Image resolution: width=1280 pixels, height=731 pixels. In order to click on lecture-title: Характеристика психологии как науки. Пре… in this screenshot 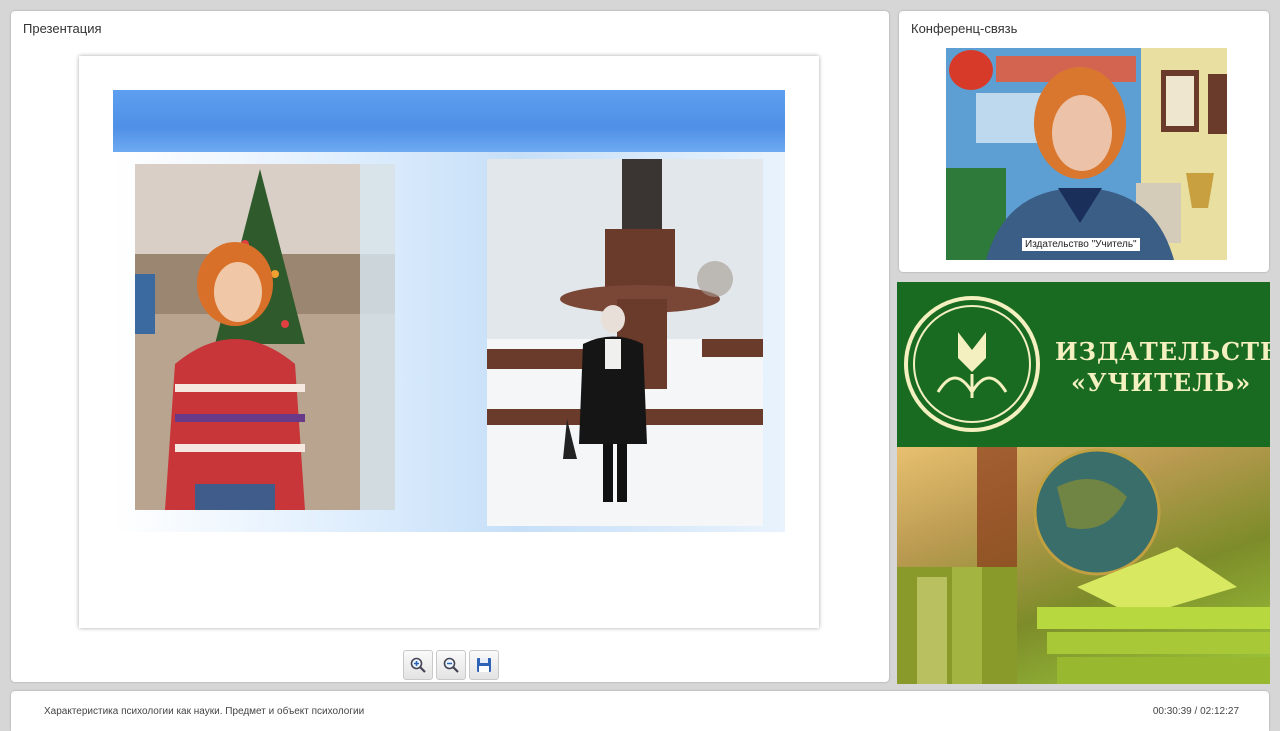, I will do `click(204, 711)`.